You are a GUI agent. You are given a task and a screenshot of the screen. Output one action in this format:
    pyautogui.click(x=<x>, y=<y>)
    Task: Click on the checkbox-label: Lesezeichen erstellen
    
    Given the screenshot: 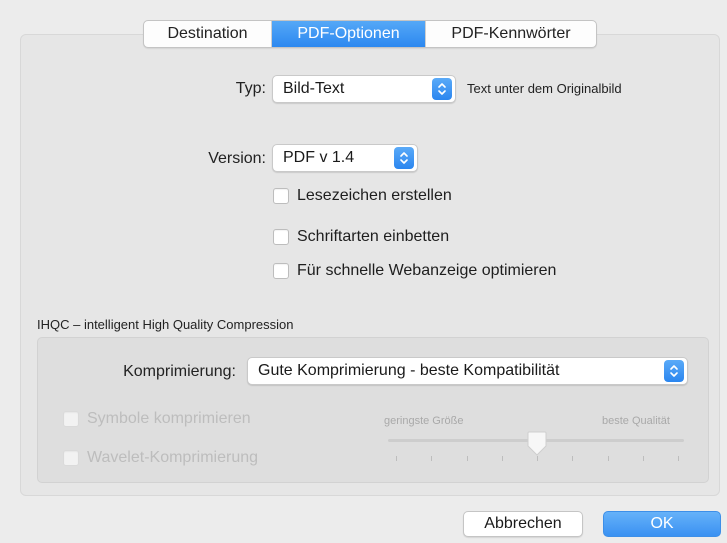 What is the action you would take?
    pyautogui.click(x=374, y=195)
    